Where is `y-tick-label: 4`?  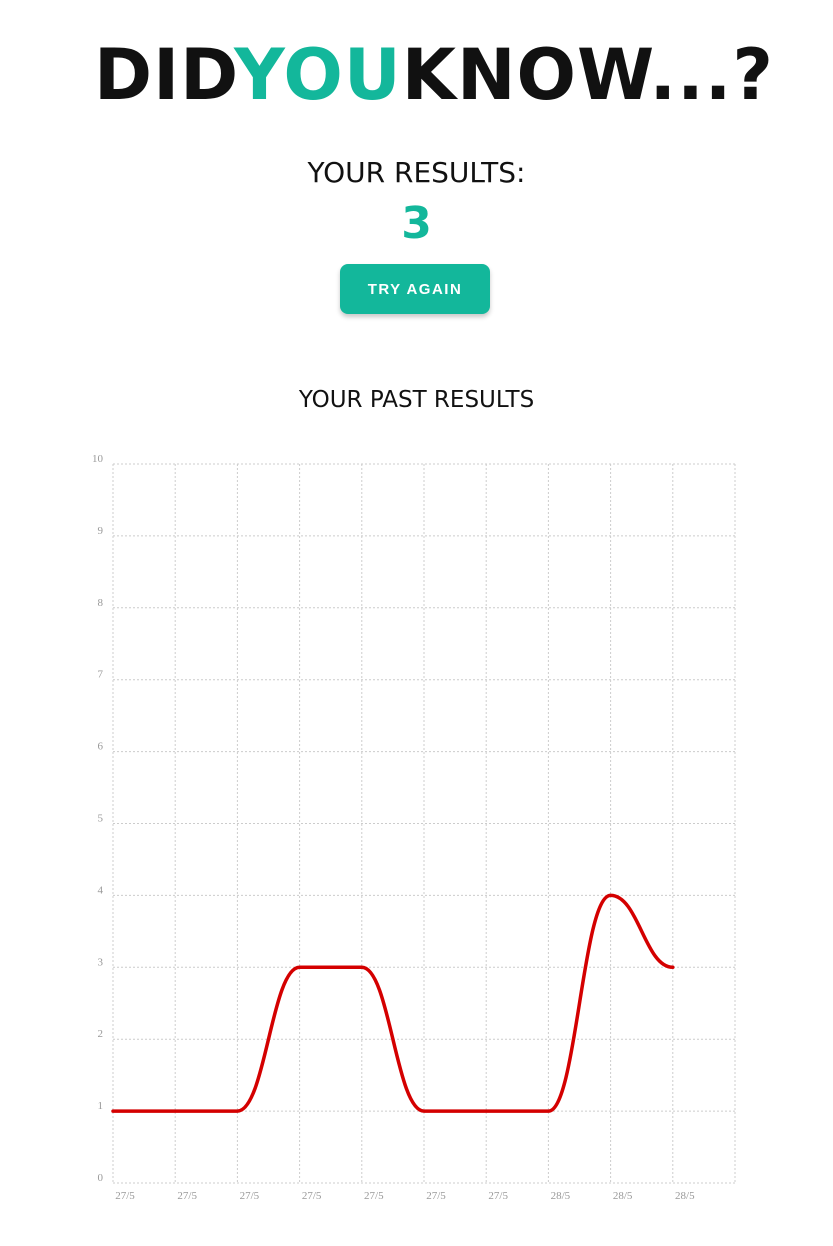 y-tick-label: 4 is located at coordinates (101, 890).